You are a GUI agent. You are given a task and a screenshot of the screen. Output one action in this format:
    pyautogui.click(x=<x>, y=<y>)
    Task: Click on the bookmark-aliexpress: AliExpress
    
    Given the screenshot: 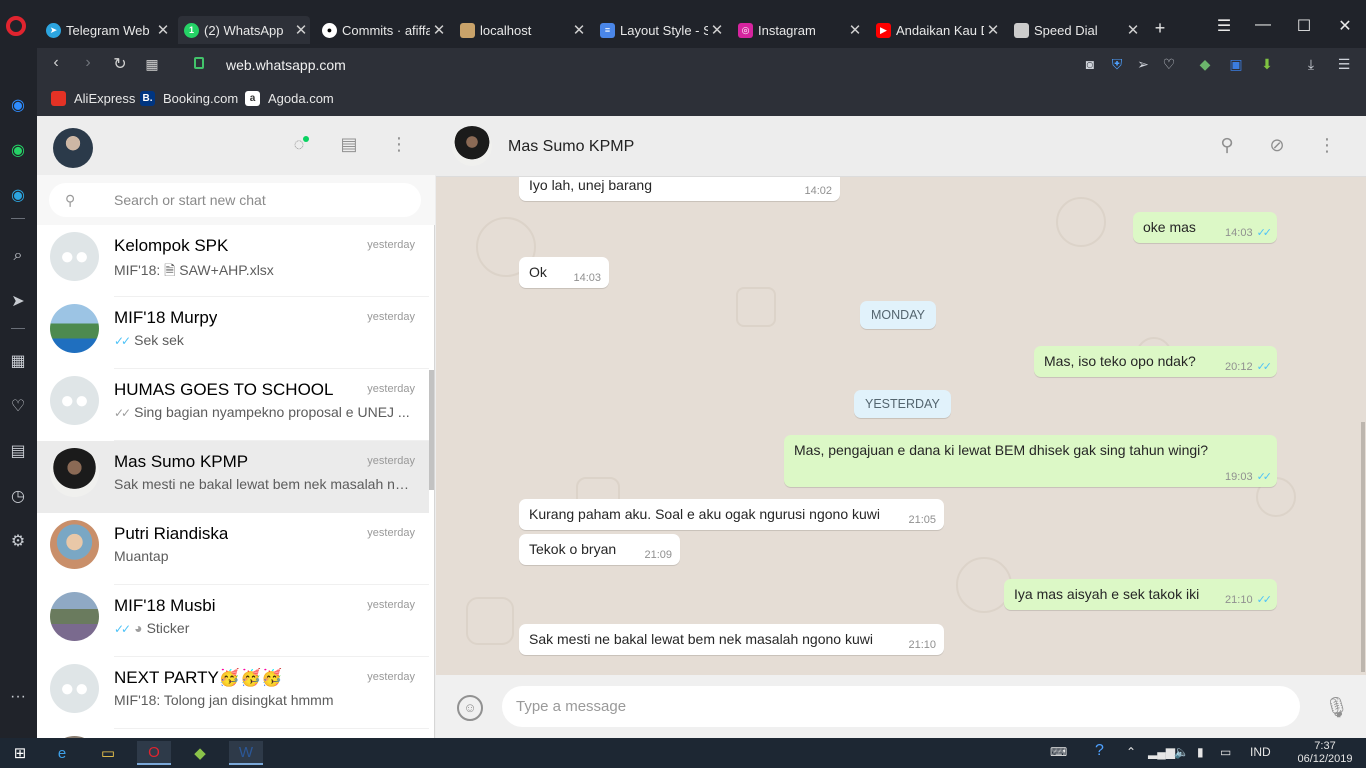 What is the action you would take?
    pyautogui.click(x=93, y=98)
    